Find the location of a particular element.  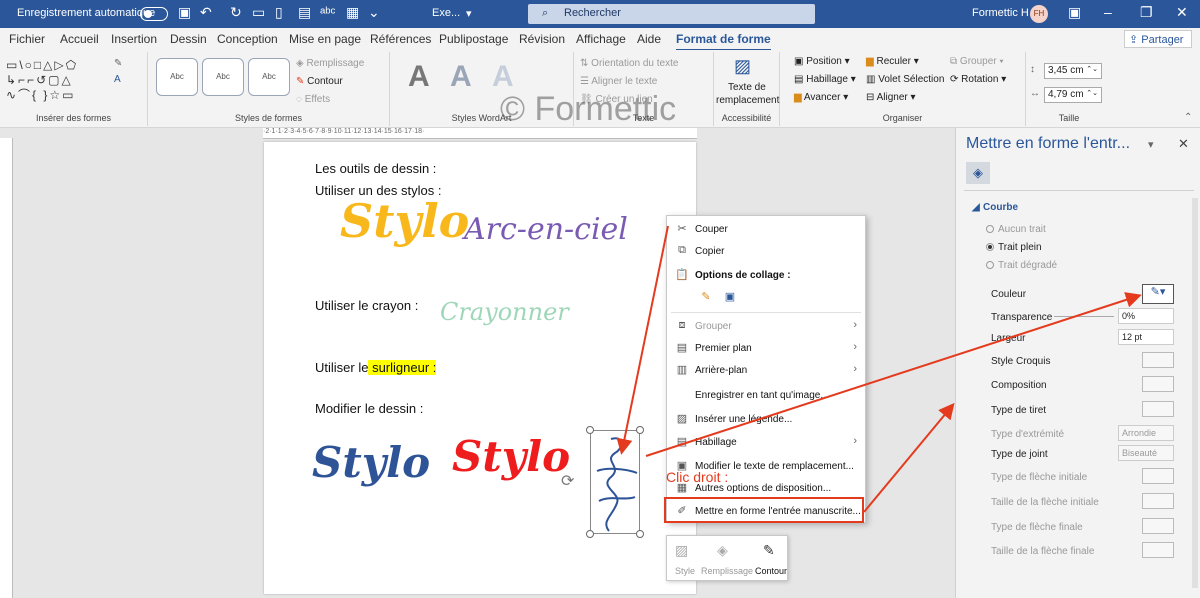

text-direction-button: ⇅ Orientation du texte is located at coordinates (629, 63).